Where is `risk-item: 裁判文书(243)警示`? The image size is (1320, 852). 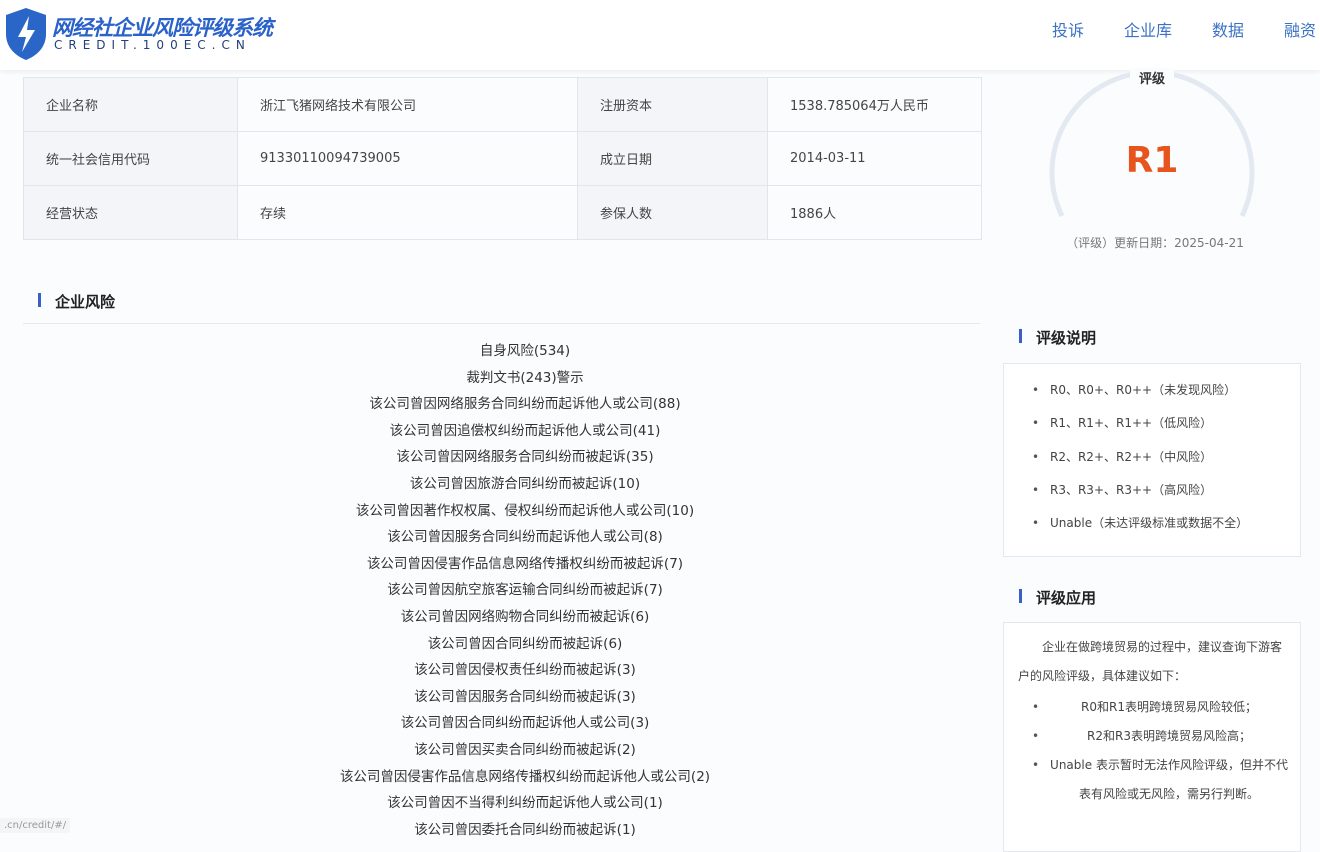
risk-item: 裁判文书(243)警示 is located at coordinates (525, 380).